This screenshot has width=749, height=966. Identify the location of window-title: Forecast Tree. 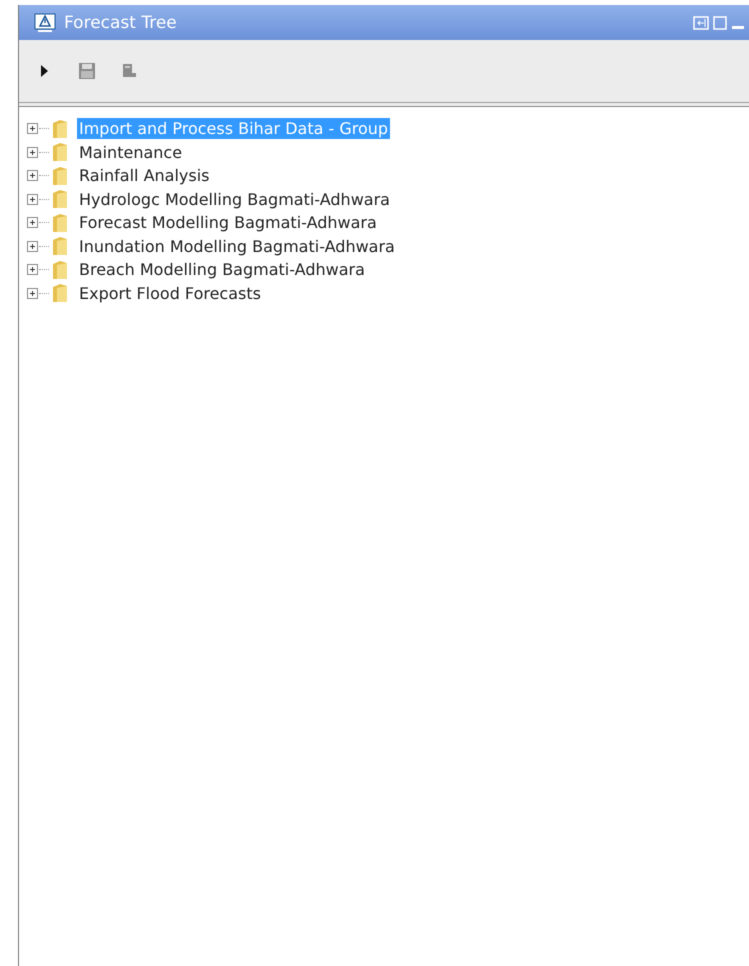
(121, 22).